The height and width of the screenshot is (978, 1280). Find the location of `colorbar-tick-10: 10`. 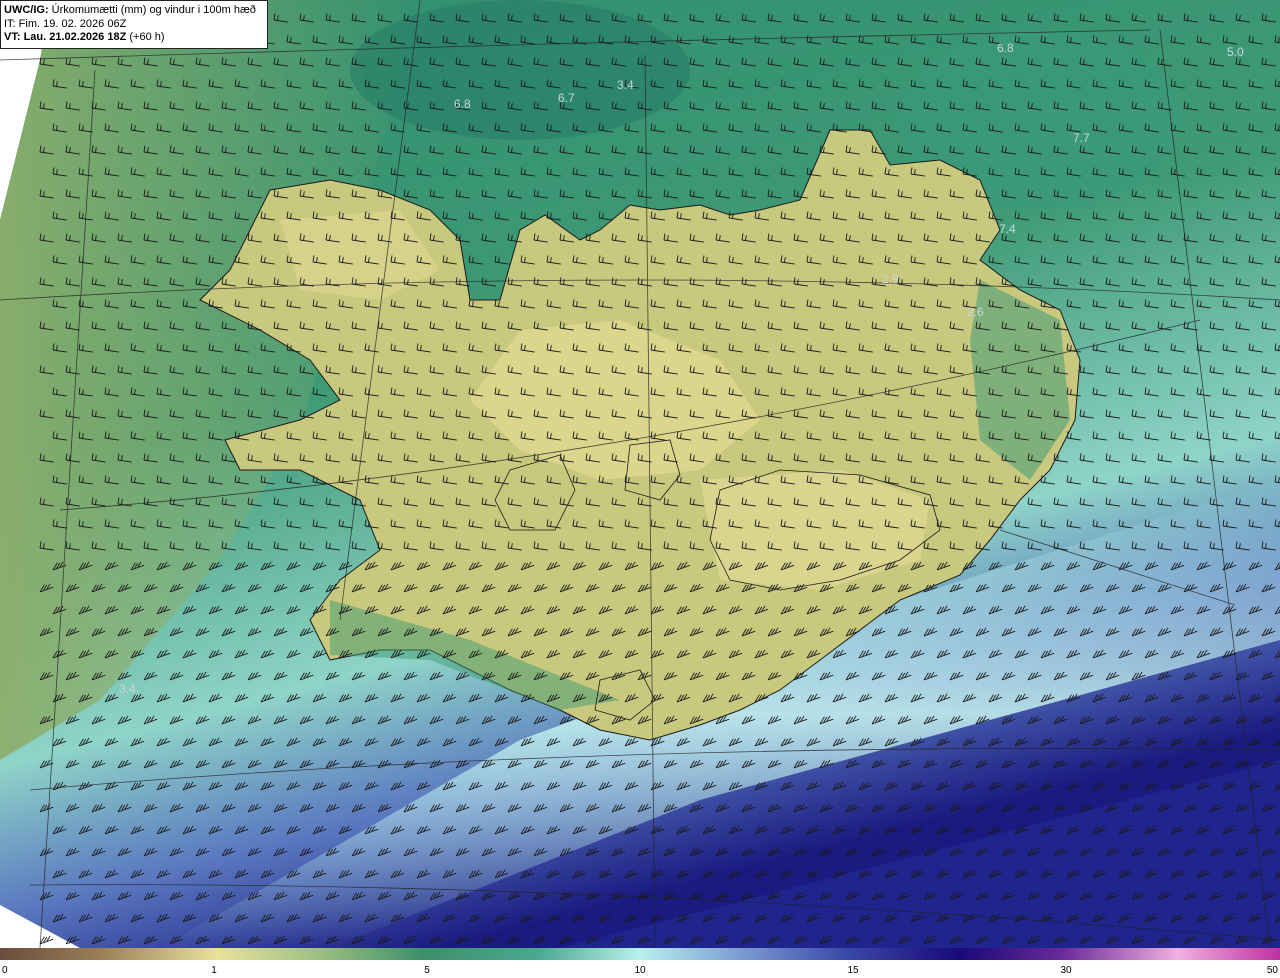

colorbar-tick-10: 10 is located at coordinates (640, 970).